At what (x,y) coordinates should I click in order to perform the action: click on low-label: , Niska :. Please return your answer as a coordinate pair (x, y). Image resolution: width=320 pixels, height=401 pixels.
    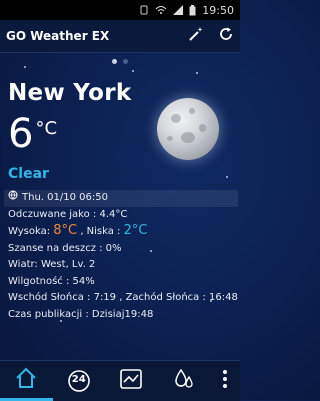
    Looking at the image, I should click on (100, 231).